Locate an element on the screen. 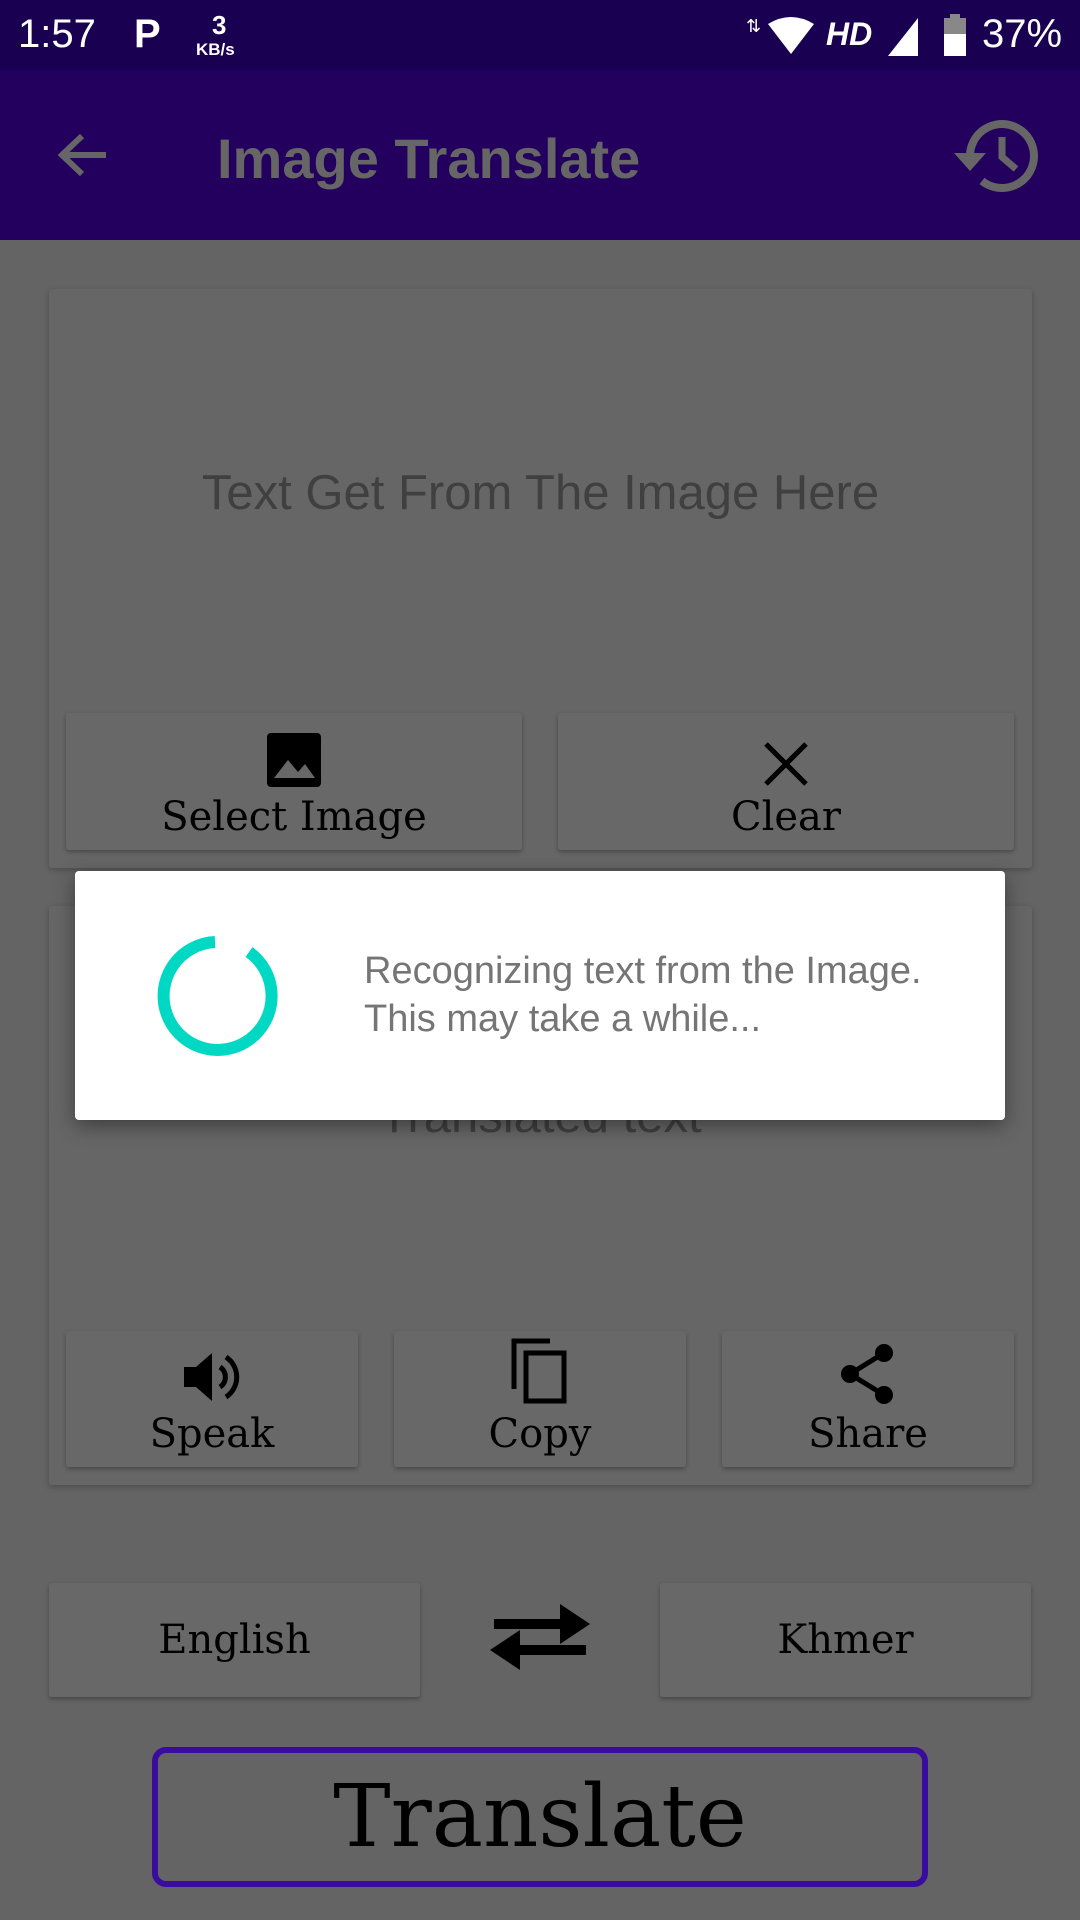 This screenshot has height=1920, width=1080. target-language-label: Khmer is located at coordinates (845, 1640).